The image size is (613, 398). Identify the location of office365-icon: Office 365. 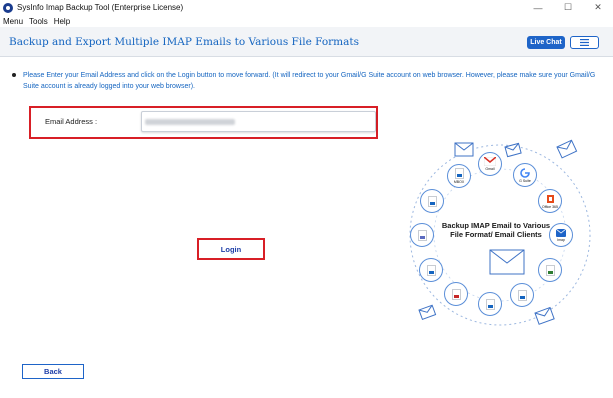
(550, 201).